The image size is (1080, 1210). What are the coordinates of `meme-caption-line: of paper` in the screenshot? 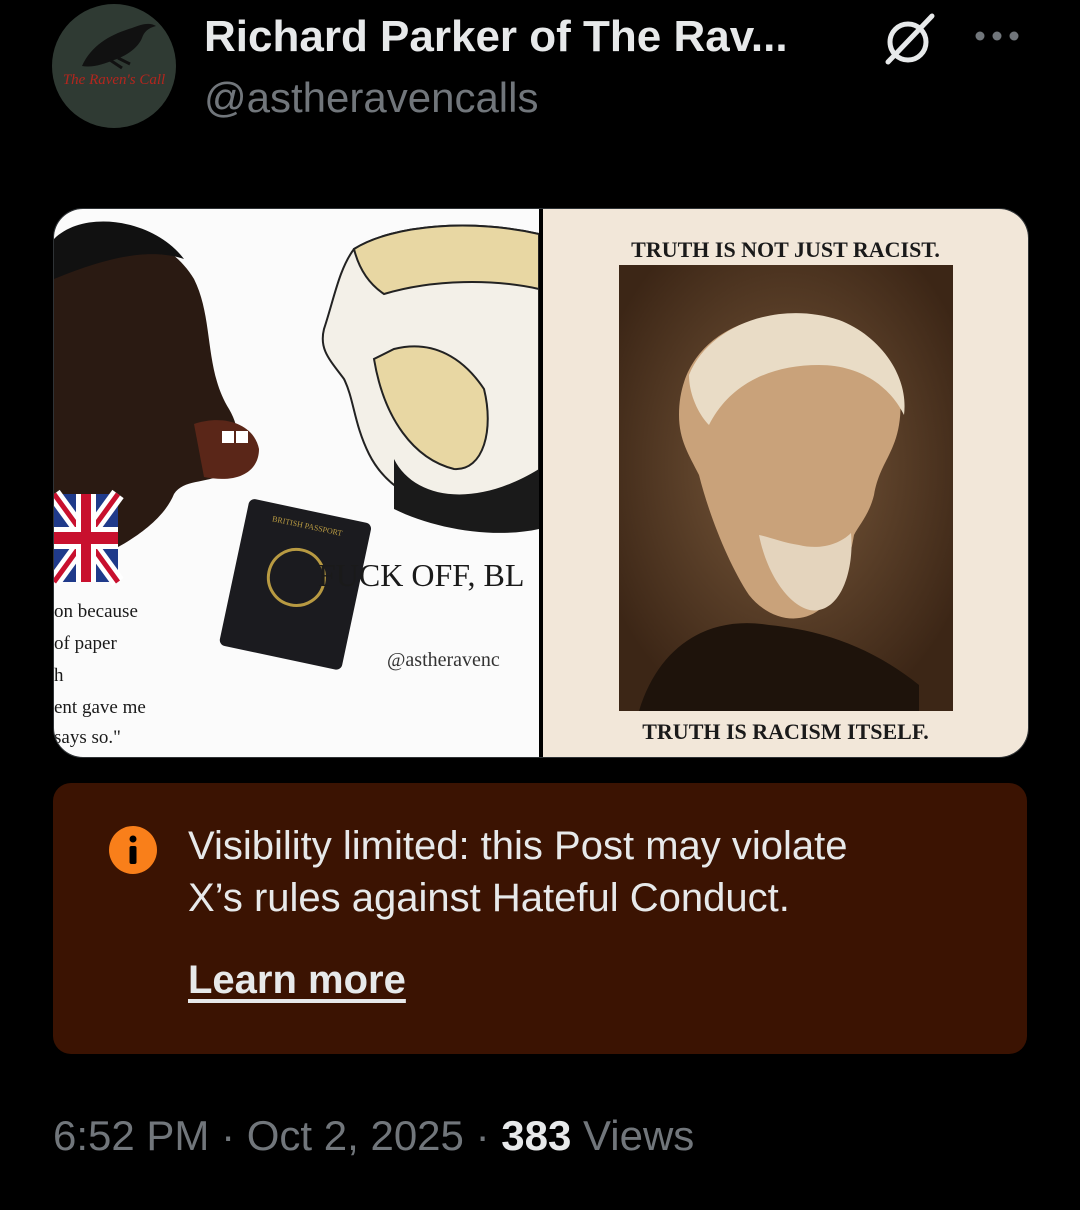 It's located at (85, 643).